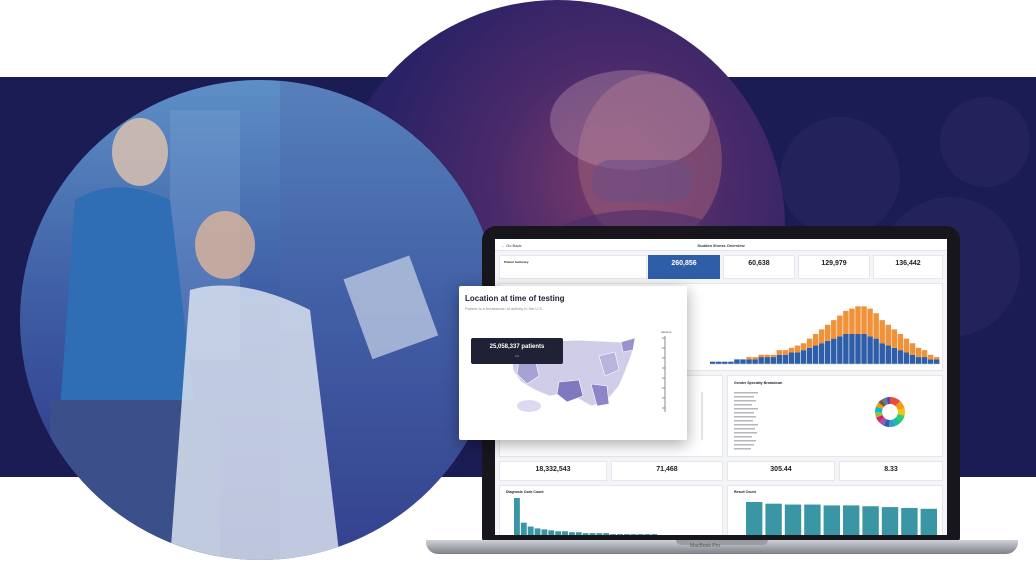 Image resolution: width=1036 pixels, height=580 pixels. What do you see at coordinates (746, 421) in the screenshot?
I see `specialty-list` at bounding box center [746, 421].